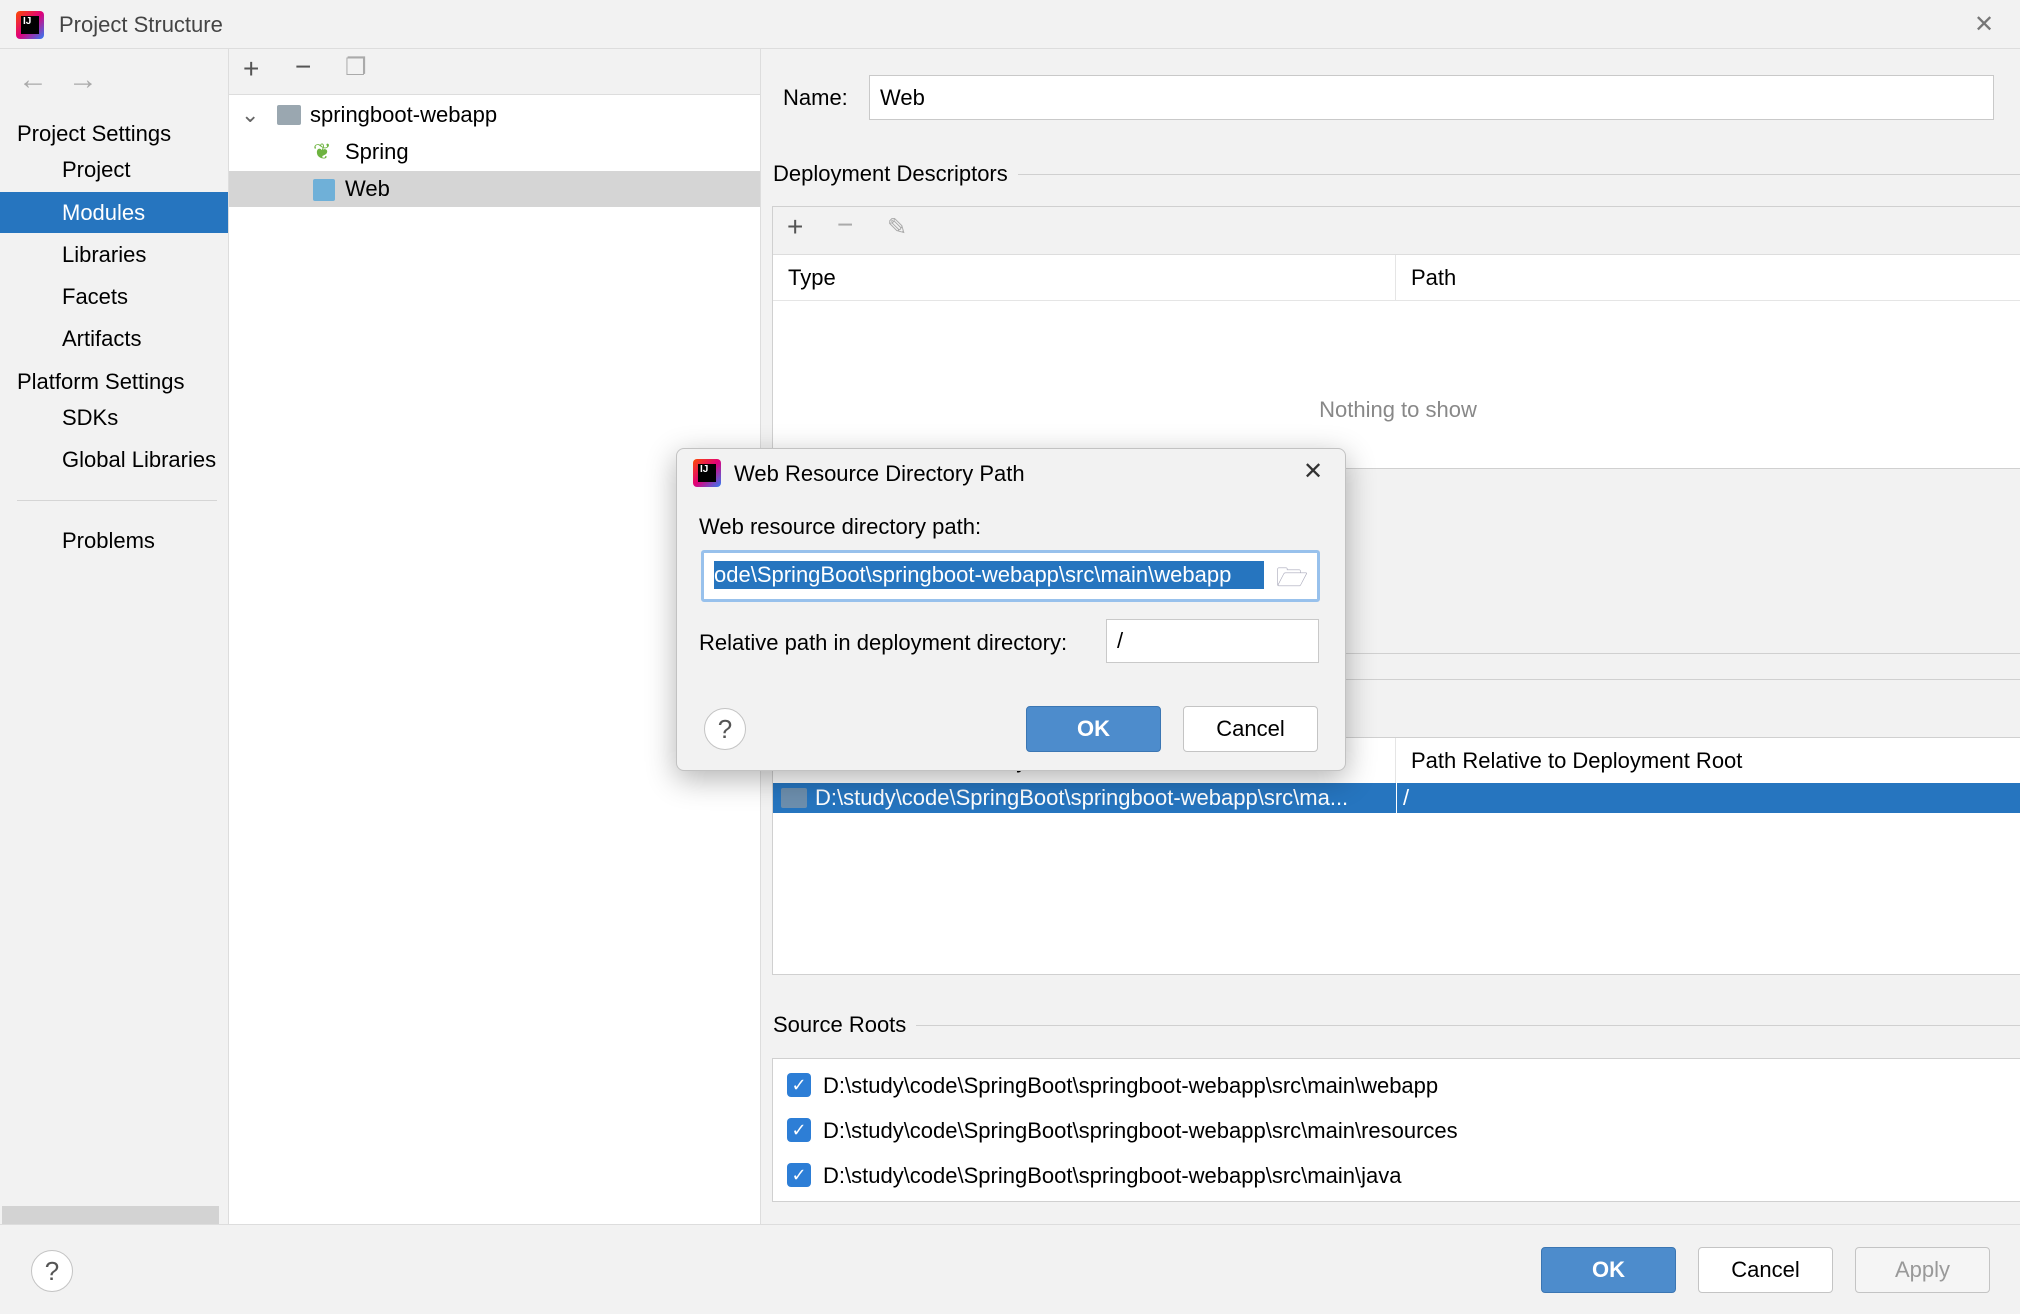  What do you see at coordinates (1396, 337) in the screenshot?
I see `deployment-descriptors-table: + − ✎ Type Path Nothing to show` at bounding box center [1396, 337].